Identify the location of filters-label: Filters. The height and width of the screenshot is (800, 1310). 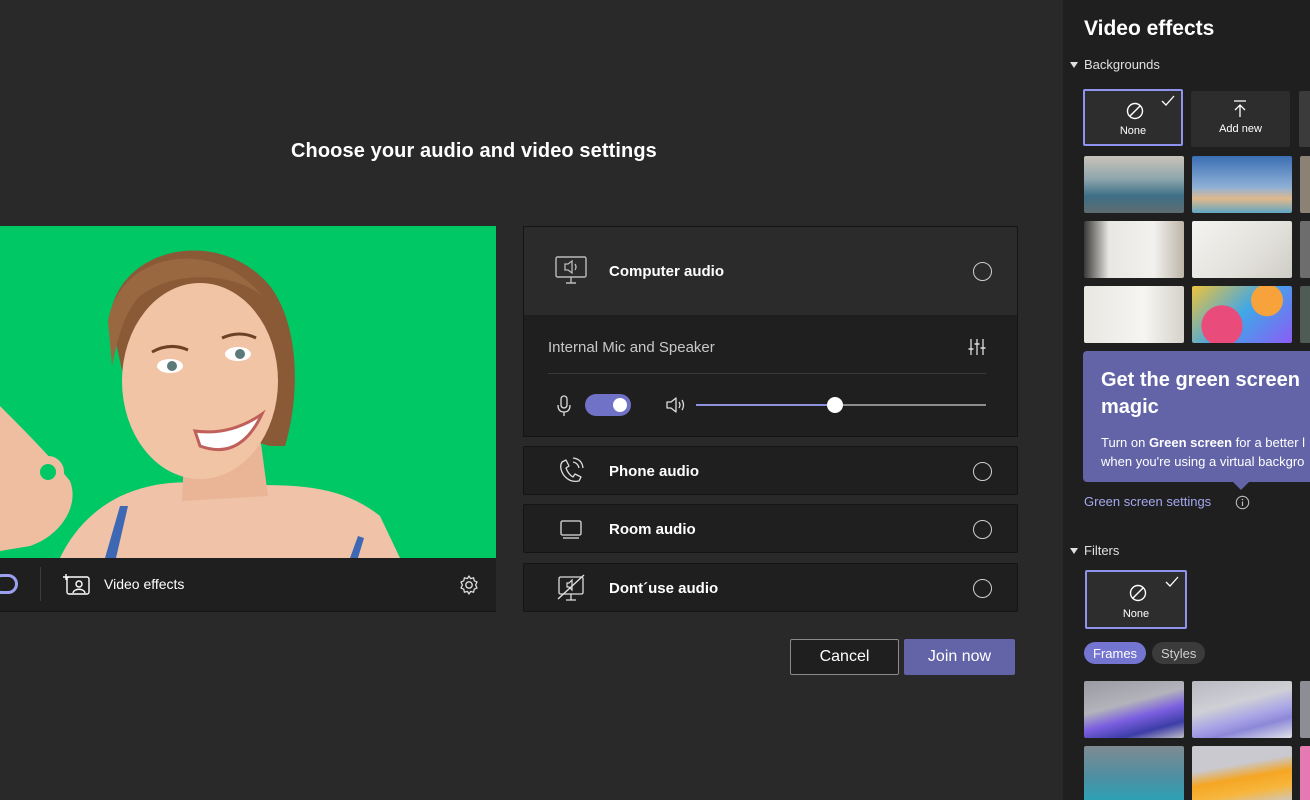
(1102, 550).